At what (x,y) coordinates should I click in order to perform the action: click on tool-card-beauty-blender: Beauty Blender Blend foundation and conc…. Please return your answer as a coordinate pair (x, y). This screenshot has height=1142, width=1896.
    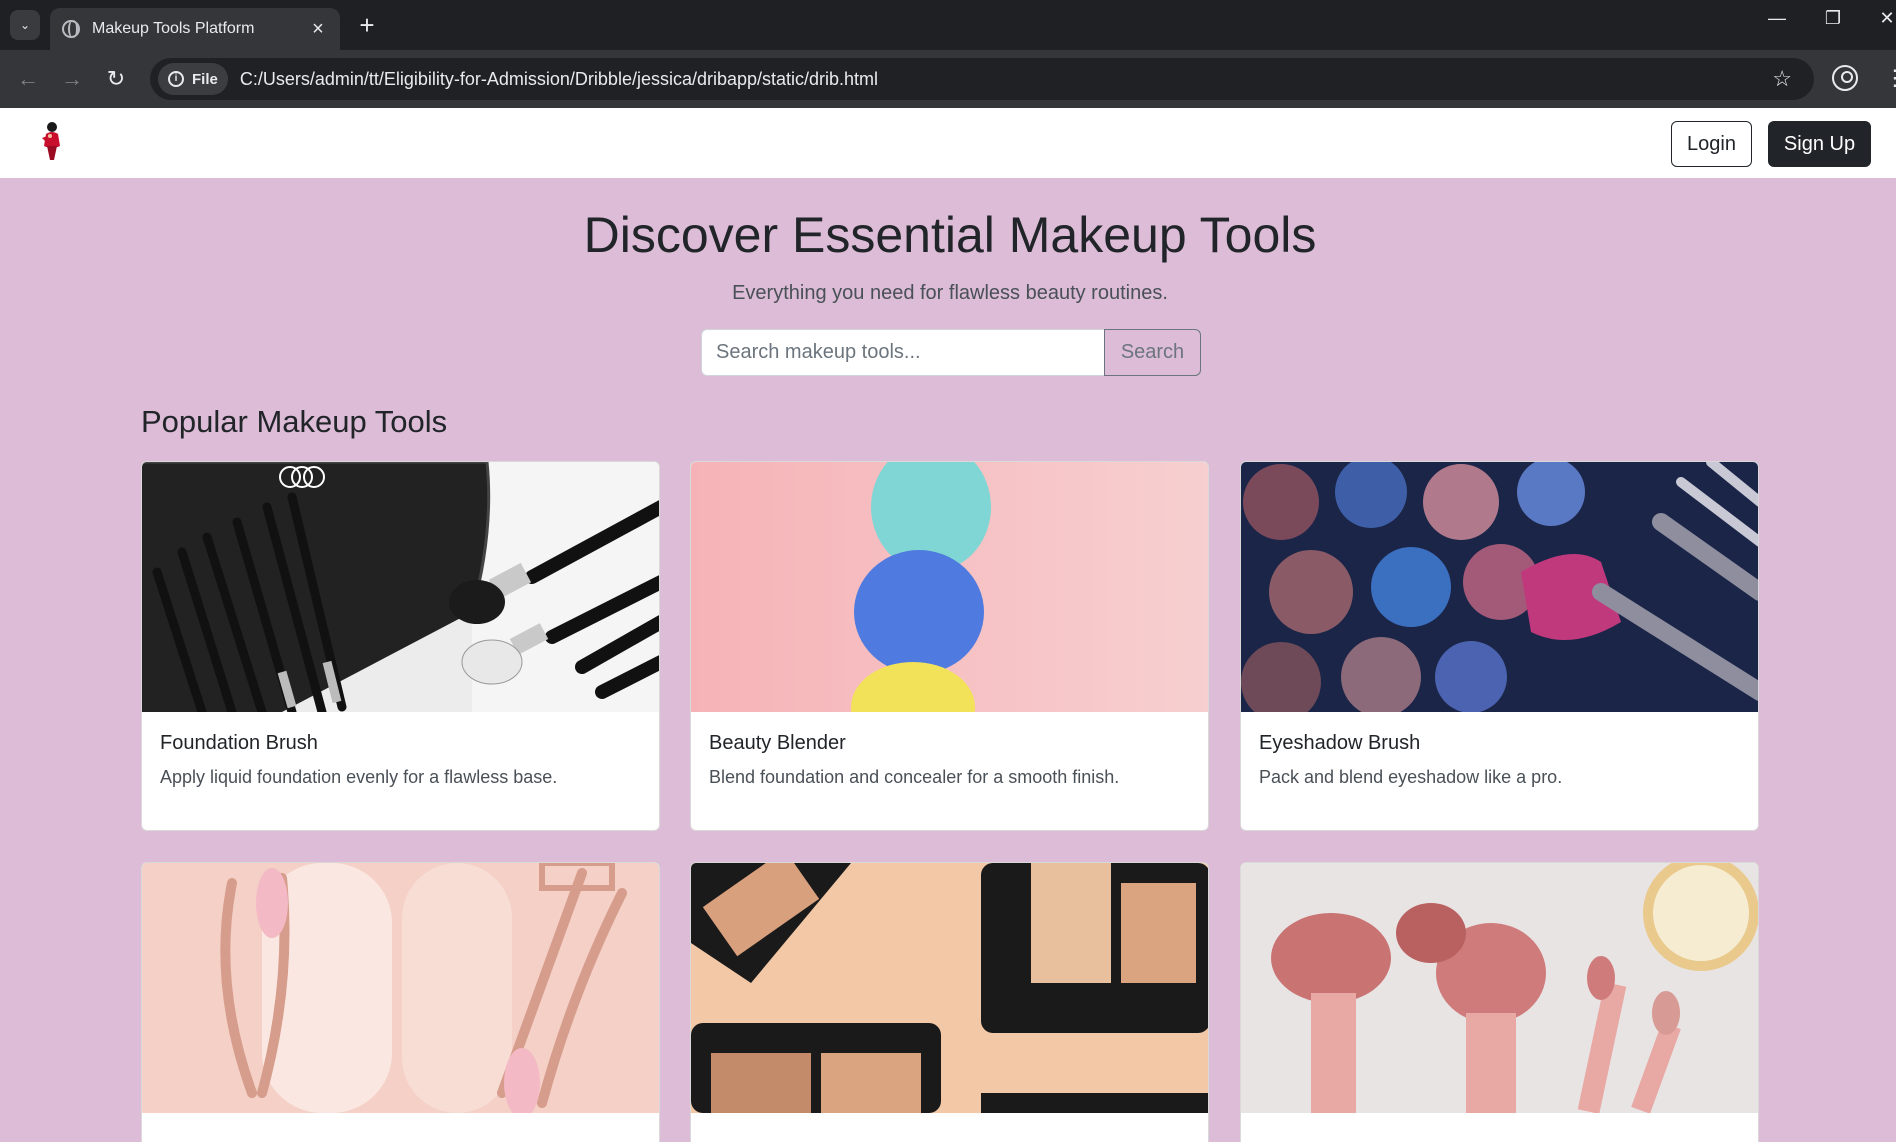
    Looking at the image, I should click on (949, 646).